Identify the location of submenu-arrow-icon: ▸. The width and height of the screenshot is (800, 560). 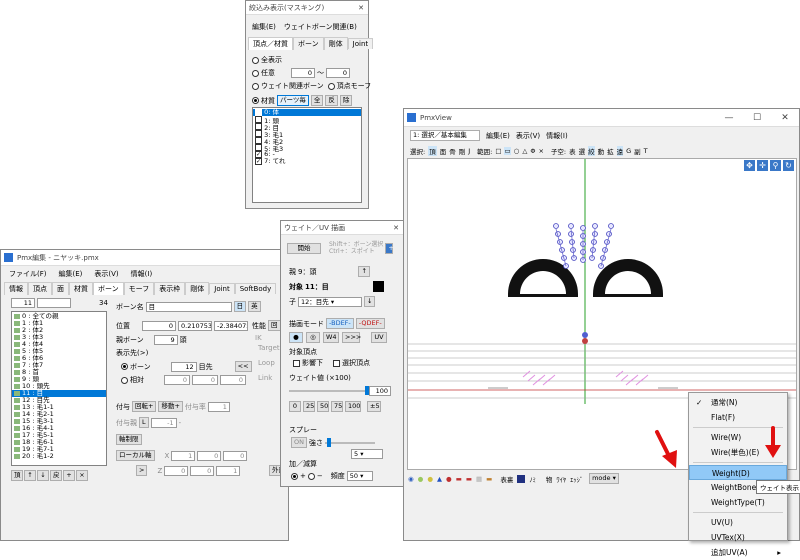
(779, 552).